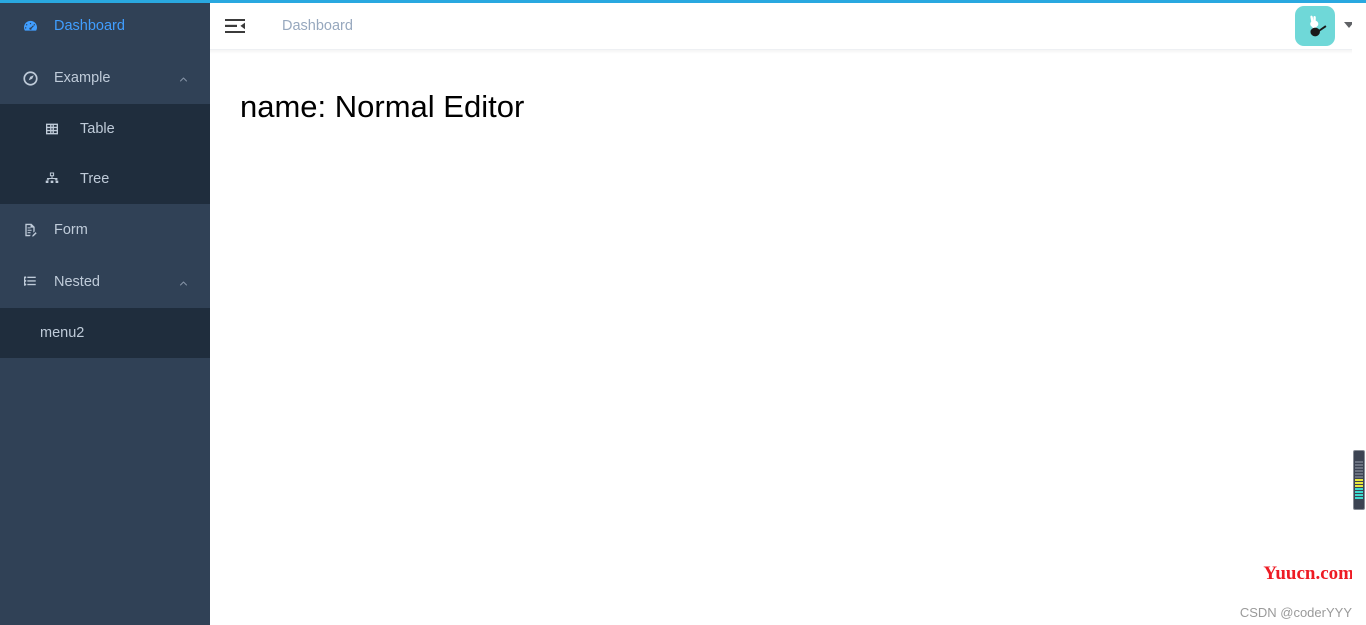 The image size is (1366, 625). What do you see at coordinates (97, 128) in the screenshot?
I see `sidebar-item-label: Table` at bounding box center [97, 128].